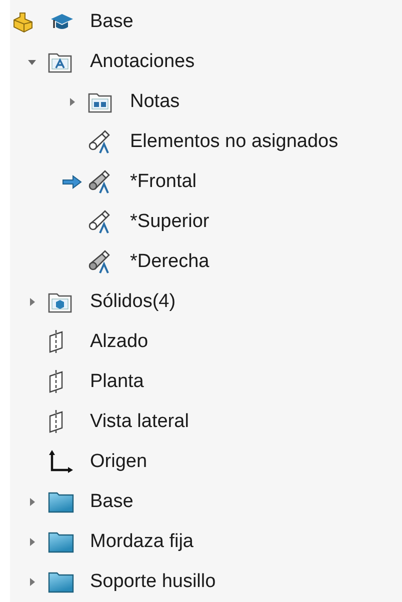  What do you see at coordinates (170, 222) in the screenshot?
I see `tree-item-label: *Superior` at bounding box center [170, 222].